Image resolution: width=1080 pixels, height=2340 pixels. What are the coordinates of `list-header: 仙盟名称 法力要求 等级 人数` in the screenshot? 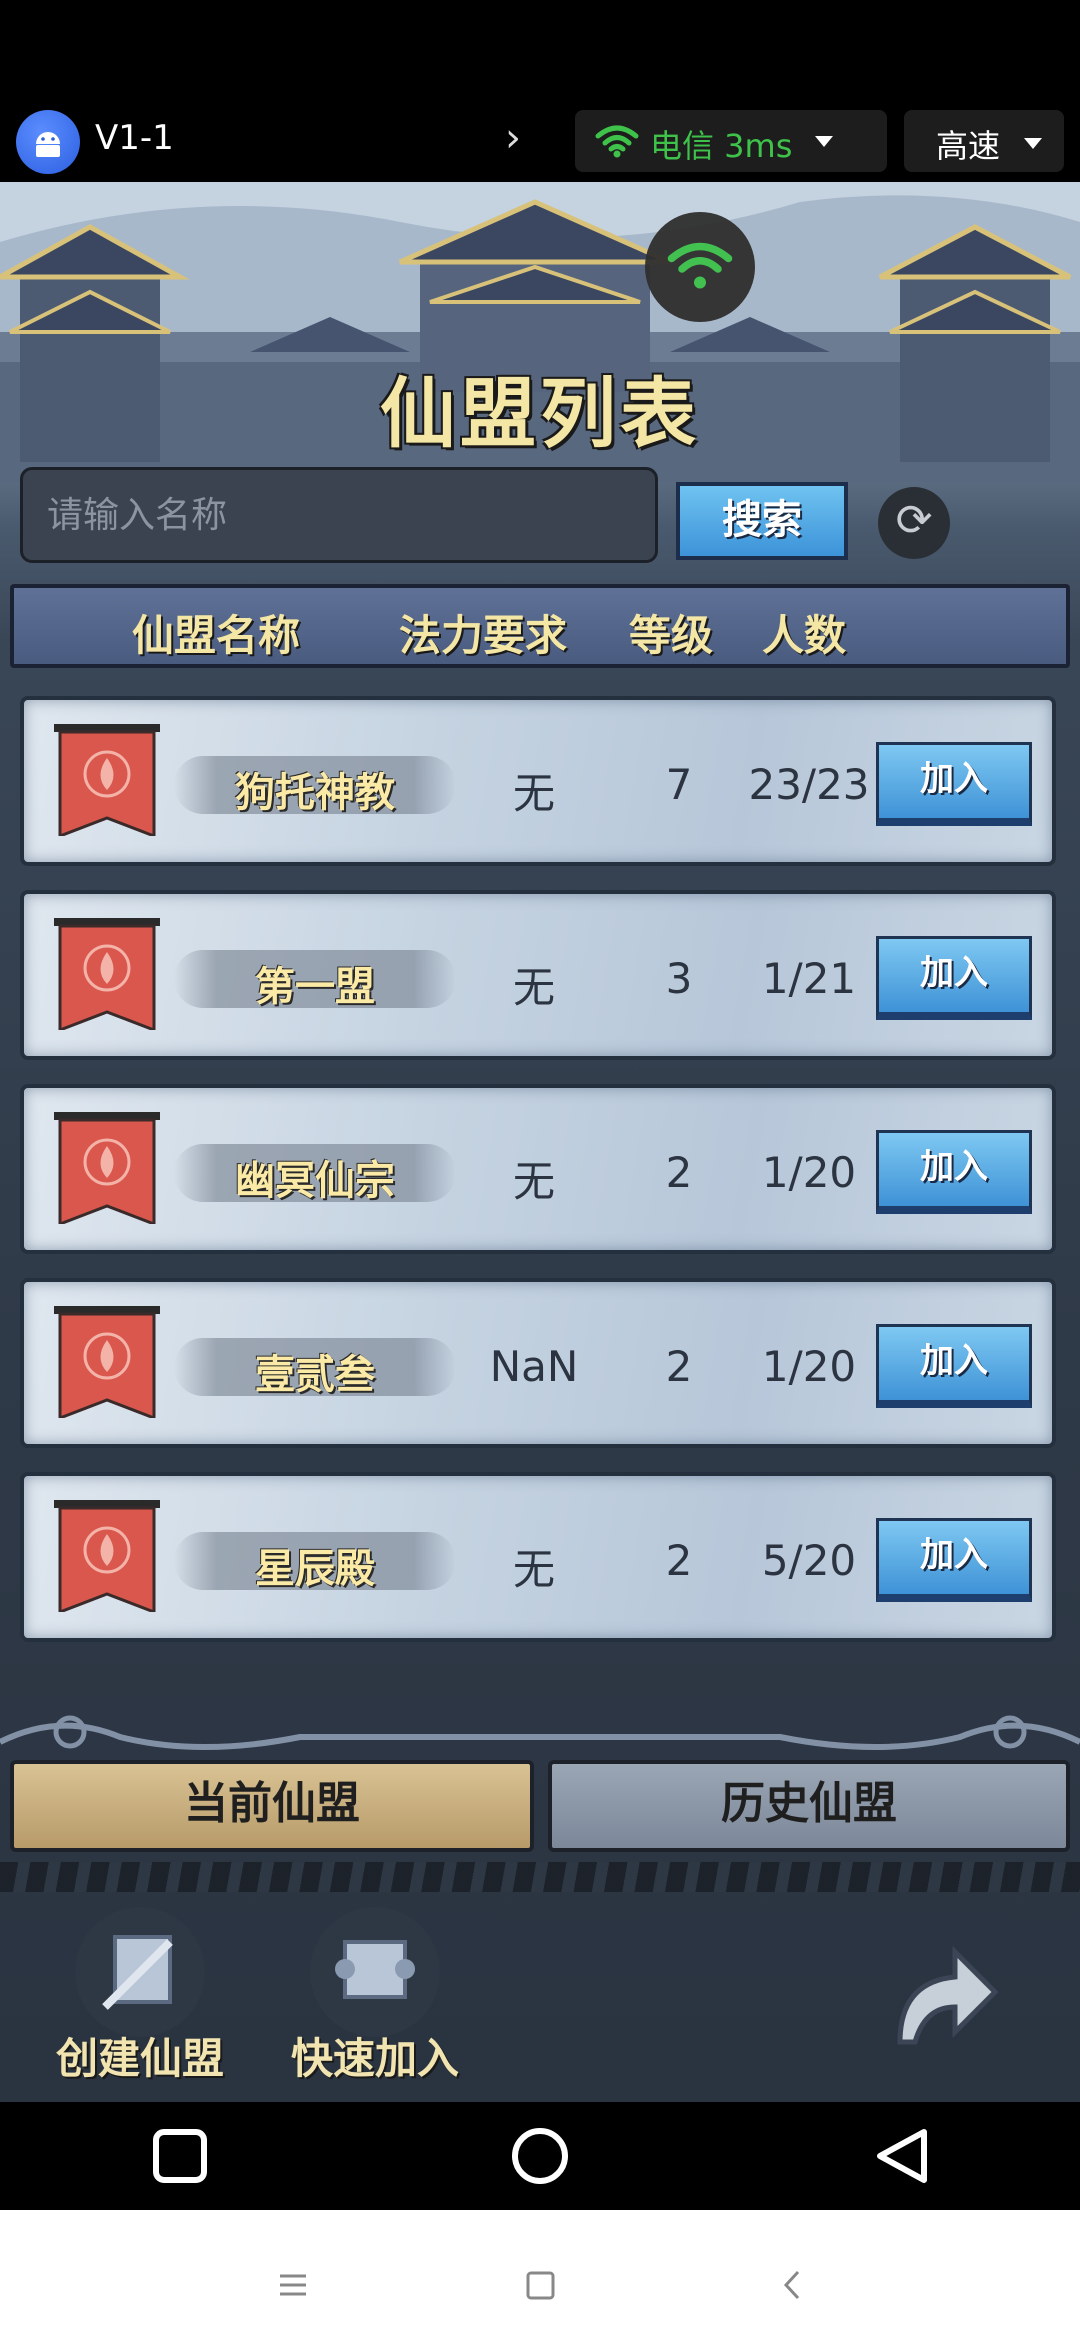 It's located at (540, 626).